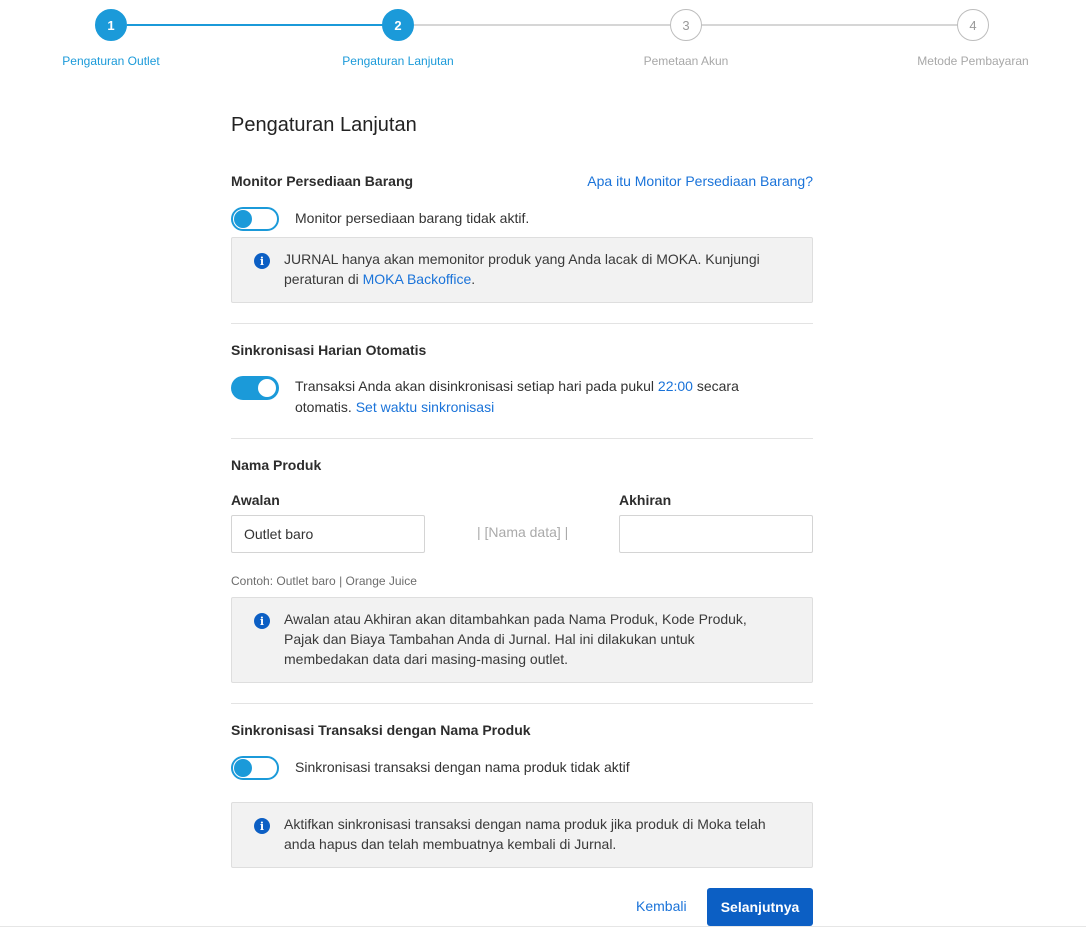  I want to click on step-4-indicator: 4, so click(973, 25).